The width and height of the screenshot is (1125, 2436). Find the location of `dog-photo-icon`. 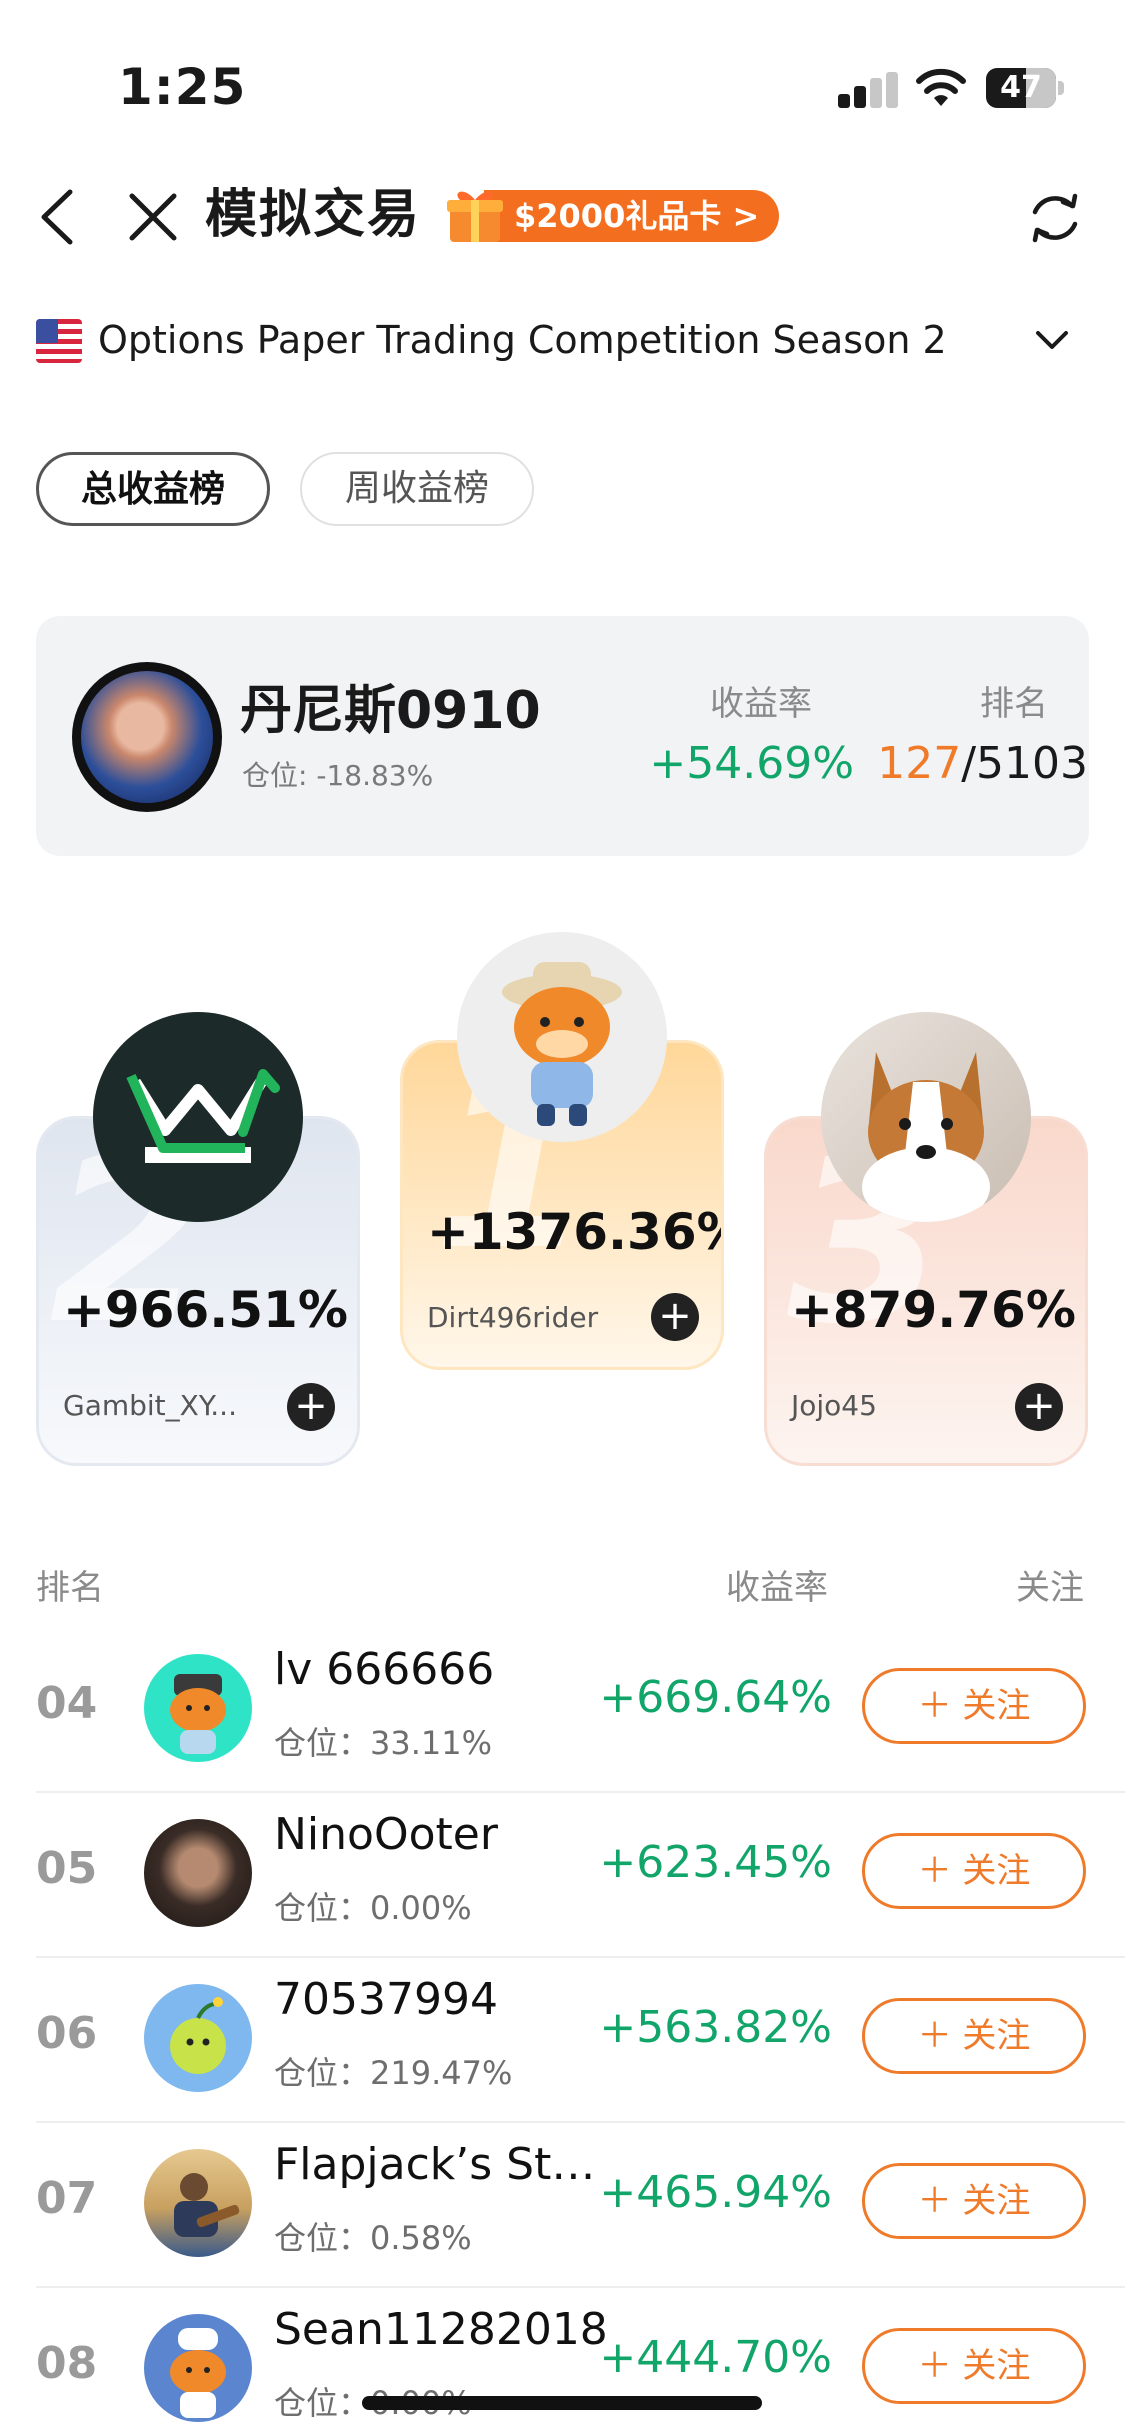

dog-photo-icon is located at coordinates (926, 1137).